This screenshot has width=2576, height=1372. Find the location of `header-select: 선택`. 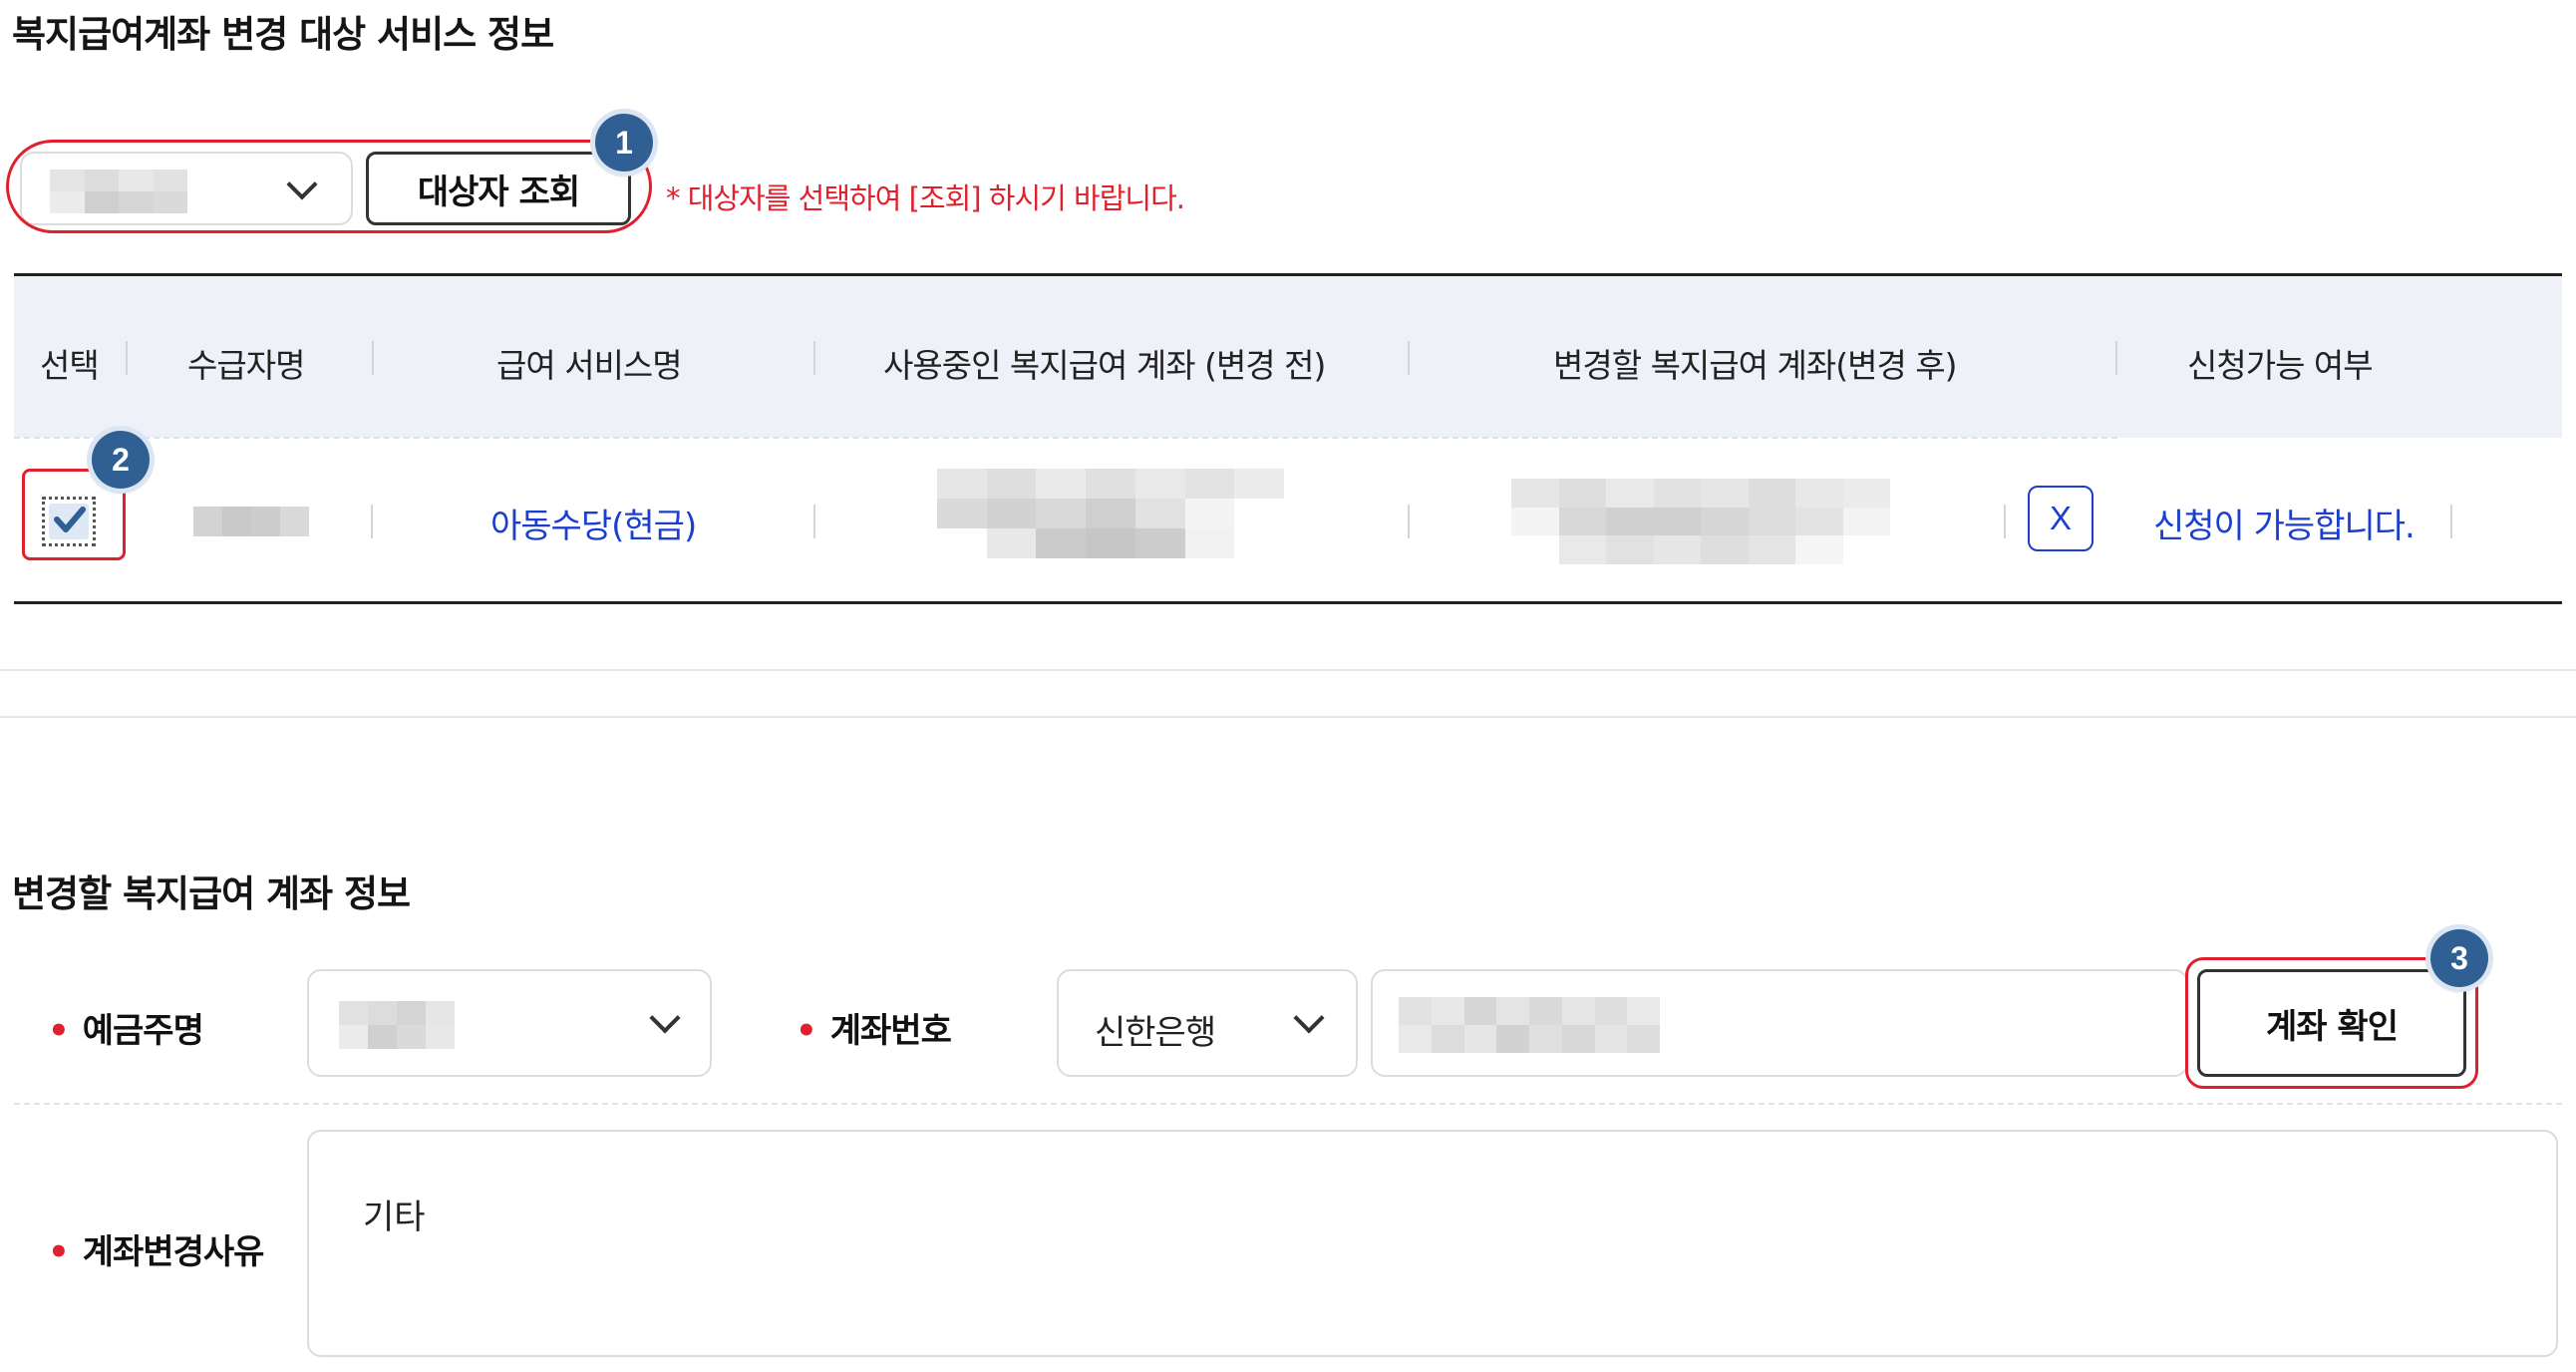

header-select: 선택 is located at coordinates (70, 366).